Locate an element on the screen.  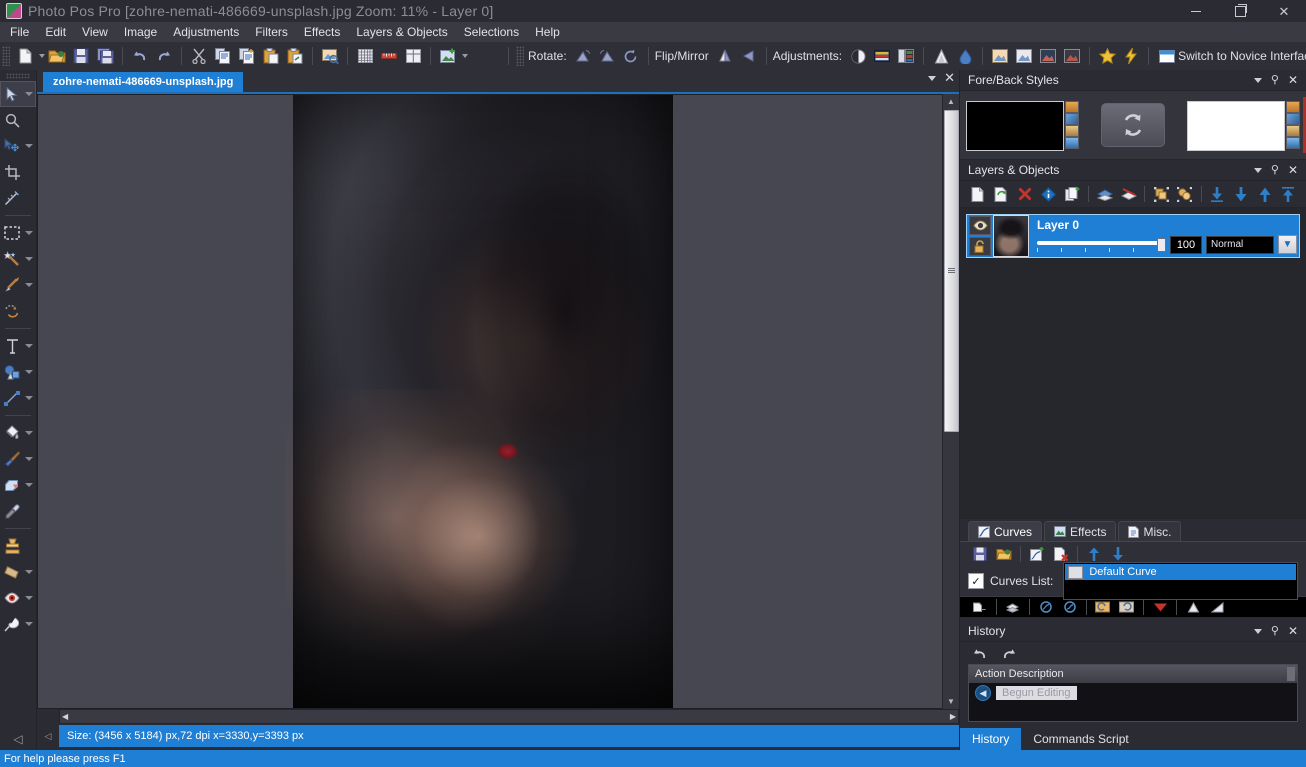
tool-rect-select-caret-icon is located at coordinates (29, 233).